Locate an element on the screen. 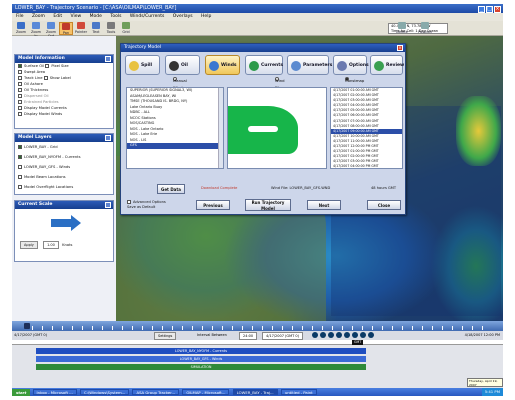  current-time-input: 4/17/2007 (GMT 0) is located at coordinates (282, 336).